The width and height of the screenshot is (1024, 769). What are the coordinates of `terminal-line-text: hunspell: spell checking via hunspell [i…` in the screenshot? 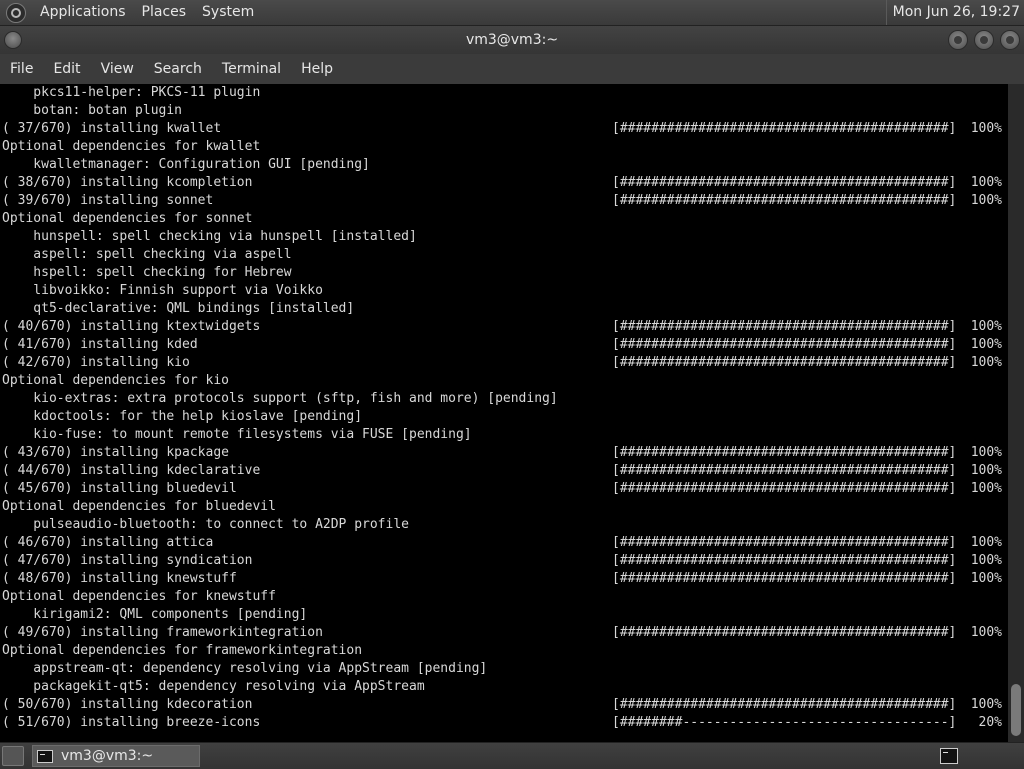 It's located at (209, 236).